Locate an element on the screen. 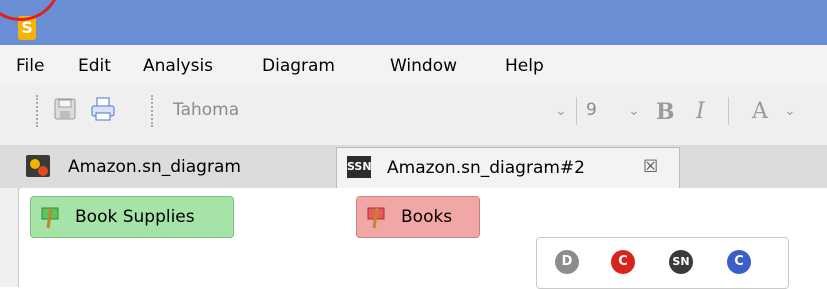 This screenshot has height=289, width=827. tab-label: Amazon.sn_diagram is located at coordinates (154, 167).